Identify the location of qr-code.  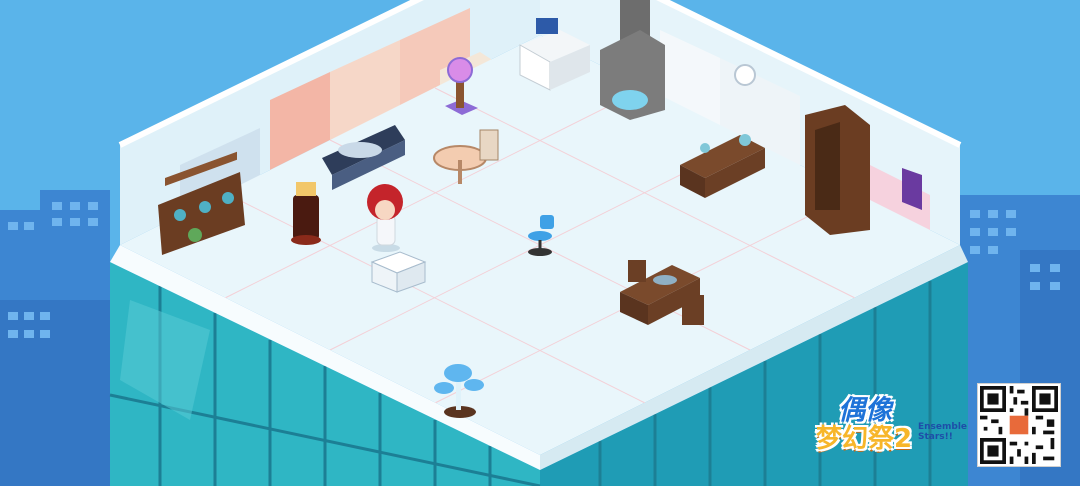
(1019, 425).